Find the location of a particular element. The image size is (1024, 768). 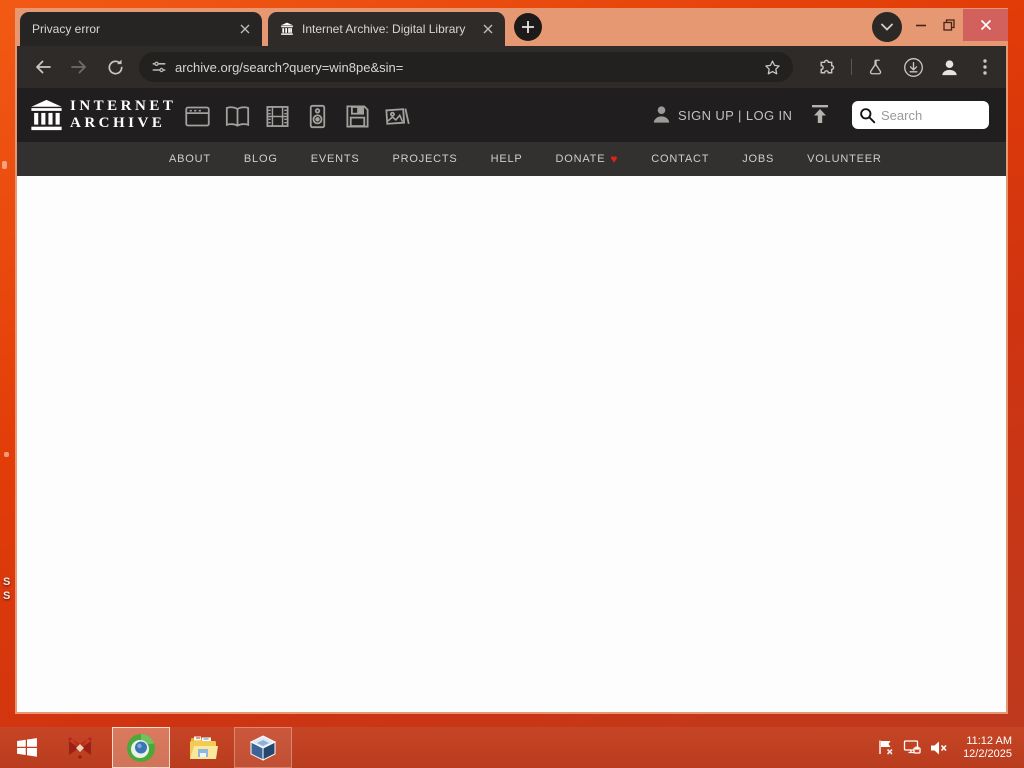

site-search-input is located at coordinates (931, 115).